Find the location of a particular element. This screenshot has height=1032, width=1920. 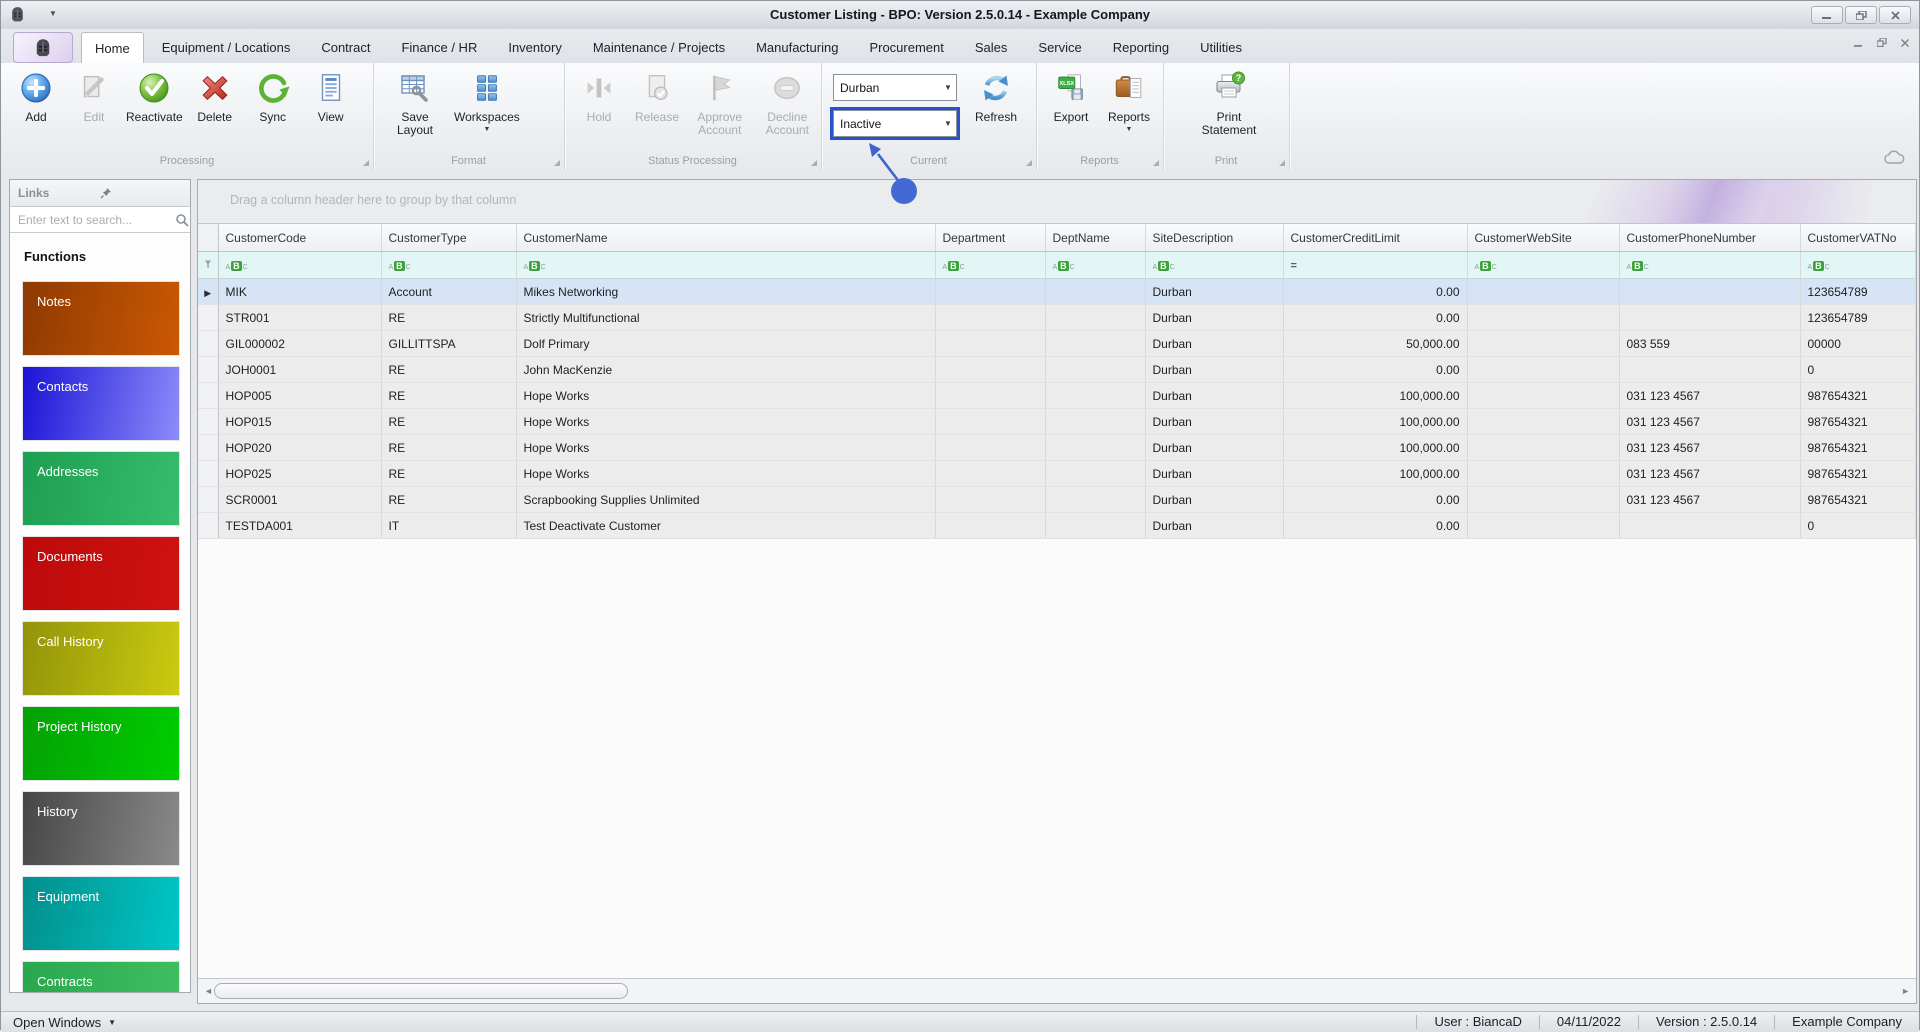

save-layout-button: Save Layout is located at coordinates (415, 102).